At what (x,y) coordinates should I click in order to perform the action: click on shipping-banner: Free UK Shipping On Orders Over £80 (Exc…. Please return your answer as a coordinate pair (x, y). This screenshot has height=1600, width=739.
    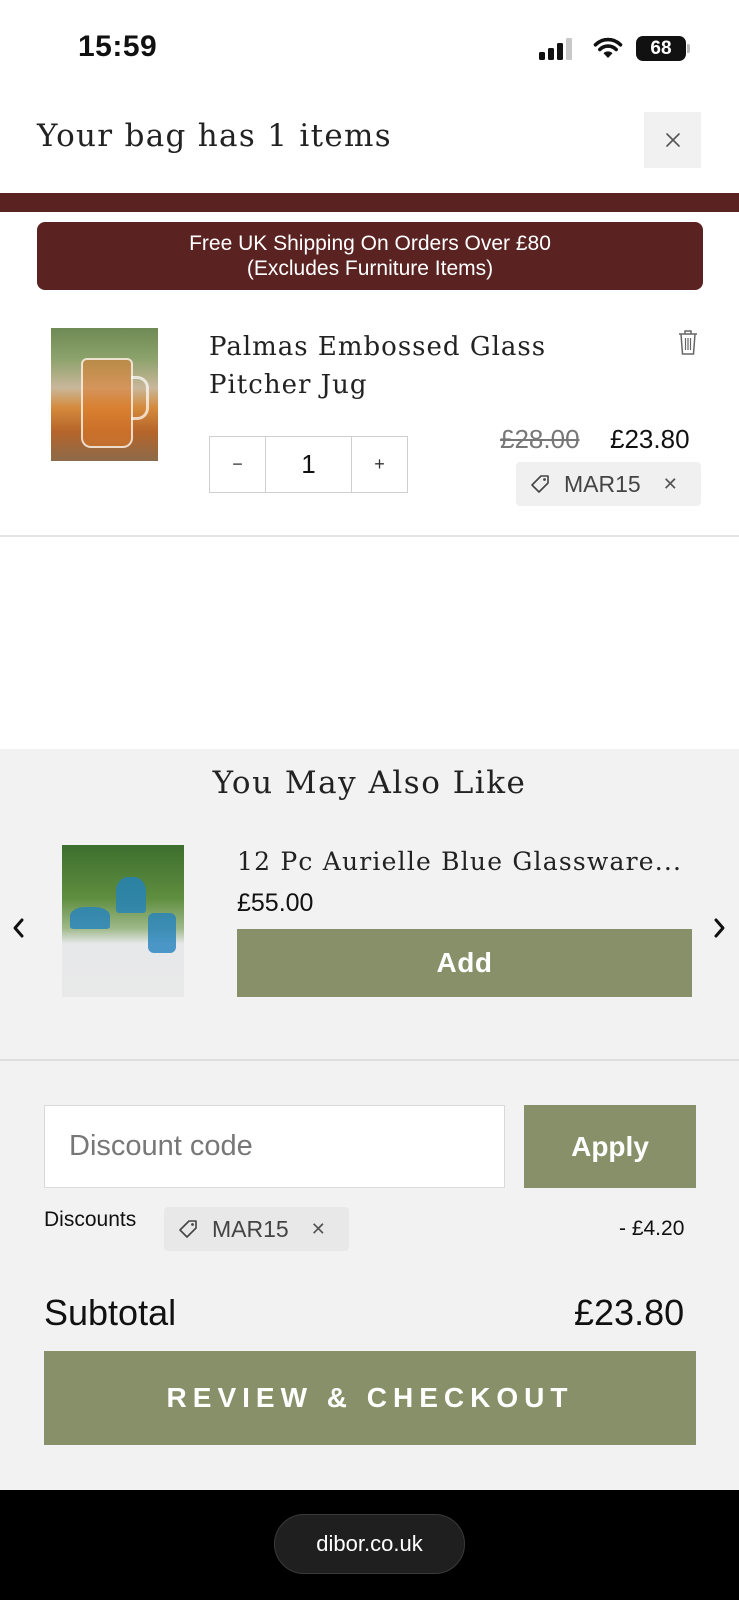
    Looking at the image, I should click on (370, 256).